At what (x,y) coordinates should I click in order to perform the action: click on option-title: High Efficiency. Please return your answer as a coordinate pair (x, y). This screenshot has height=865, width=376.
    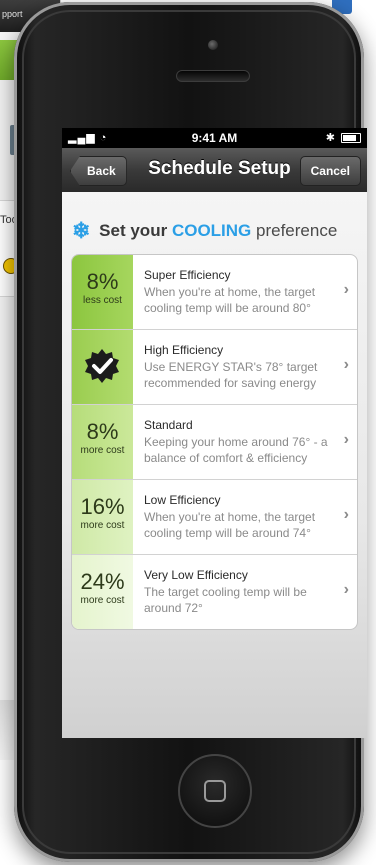
    Looking at the image, I should click on (184, 350).